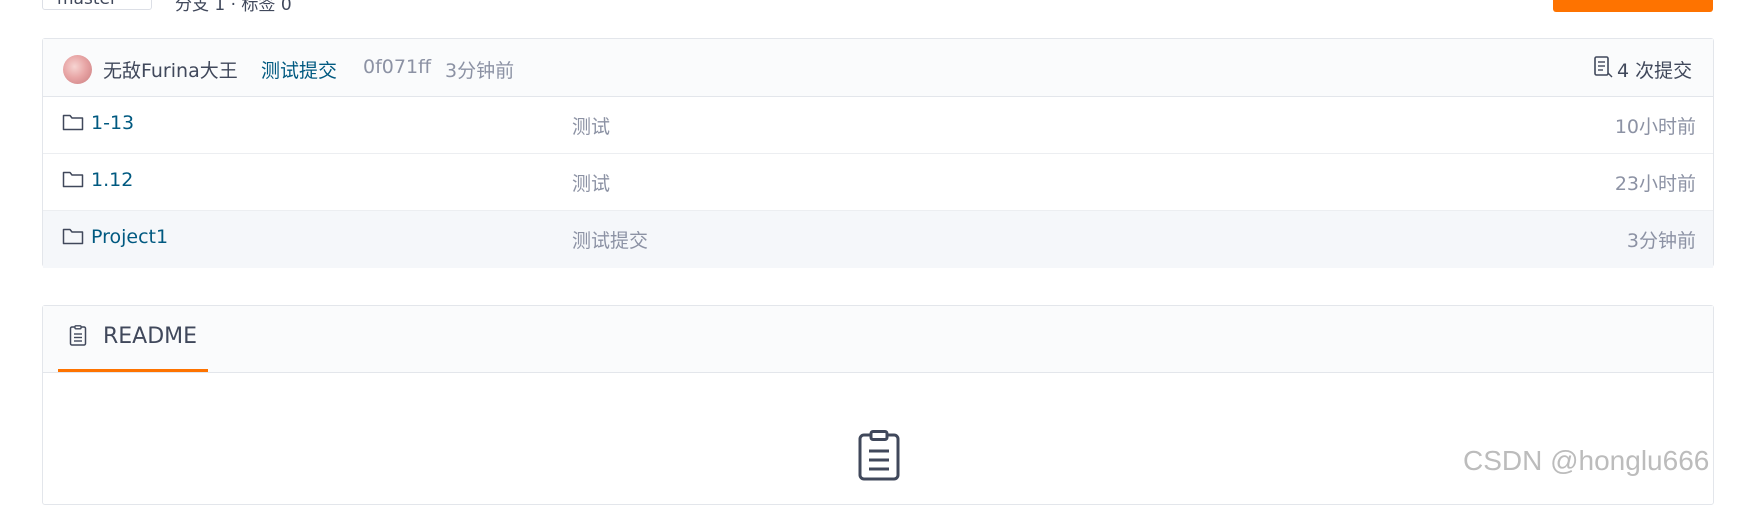 The height and width of the screenshot is (505, 1747). I want to click on tab-readme-label: README, so click(150, 336).